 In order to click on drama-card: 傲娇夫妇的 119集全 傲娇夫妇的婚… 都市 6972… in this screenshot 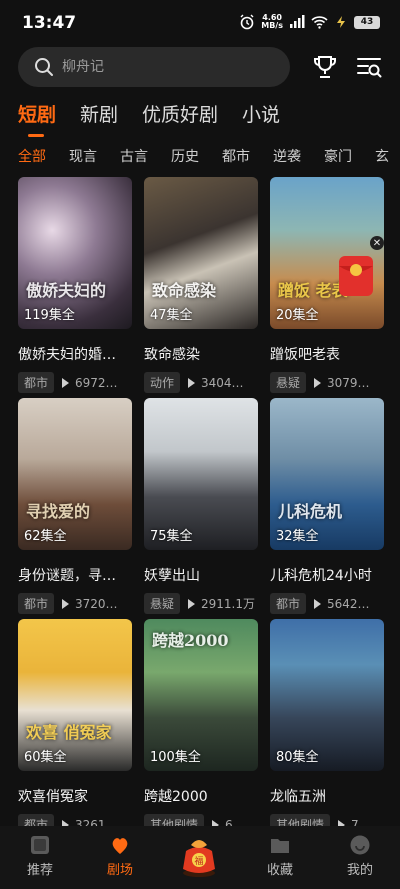, I will do `click(75, 287)`.